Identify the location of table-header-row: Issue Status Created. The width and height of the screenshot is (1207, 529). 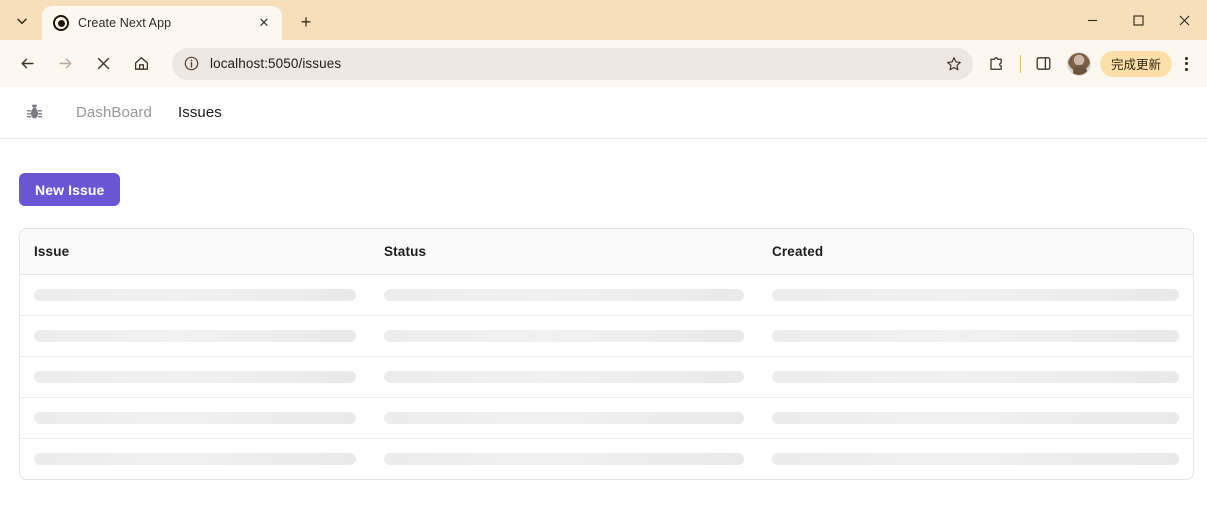
(606, 252).